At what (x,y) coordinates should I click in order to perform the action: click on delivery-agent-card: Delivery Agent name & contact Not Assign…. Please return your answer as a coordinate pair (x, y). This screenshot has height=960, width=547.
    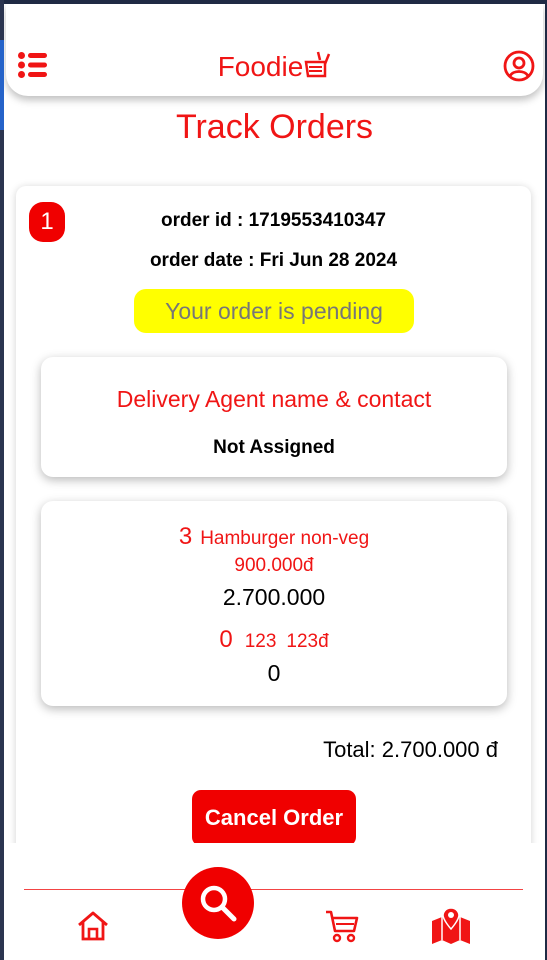
    Looking at the image, I should click on (274, 417).